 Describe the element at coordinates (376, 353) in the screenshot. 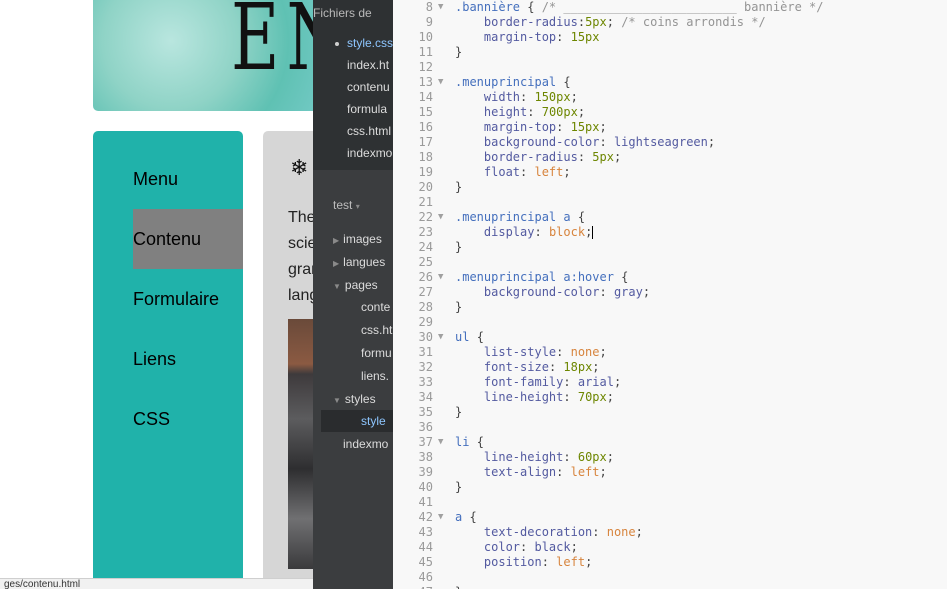

I see `file-formulaire: formu` at that location.